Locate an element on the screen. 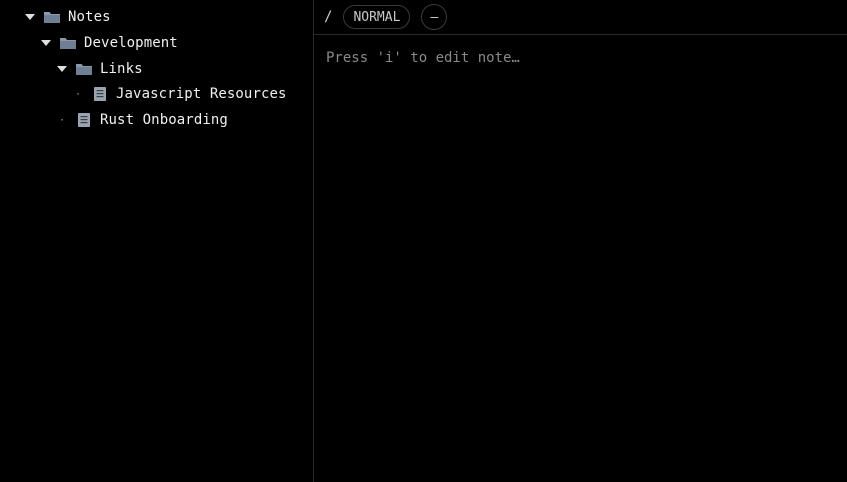 This screenshot has width=847, height=482. note-path: / is located at coordinates (328, 17).